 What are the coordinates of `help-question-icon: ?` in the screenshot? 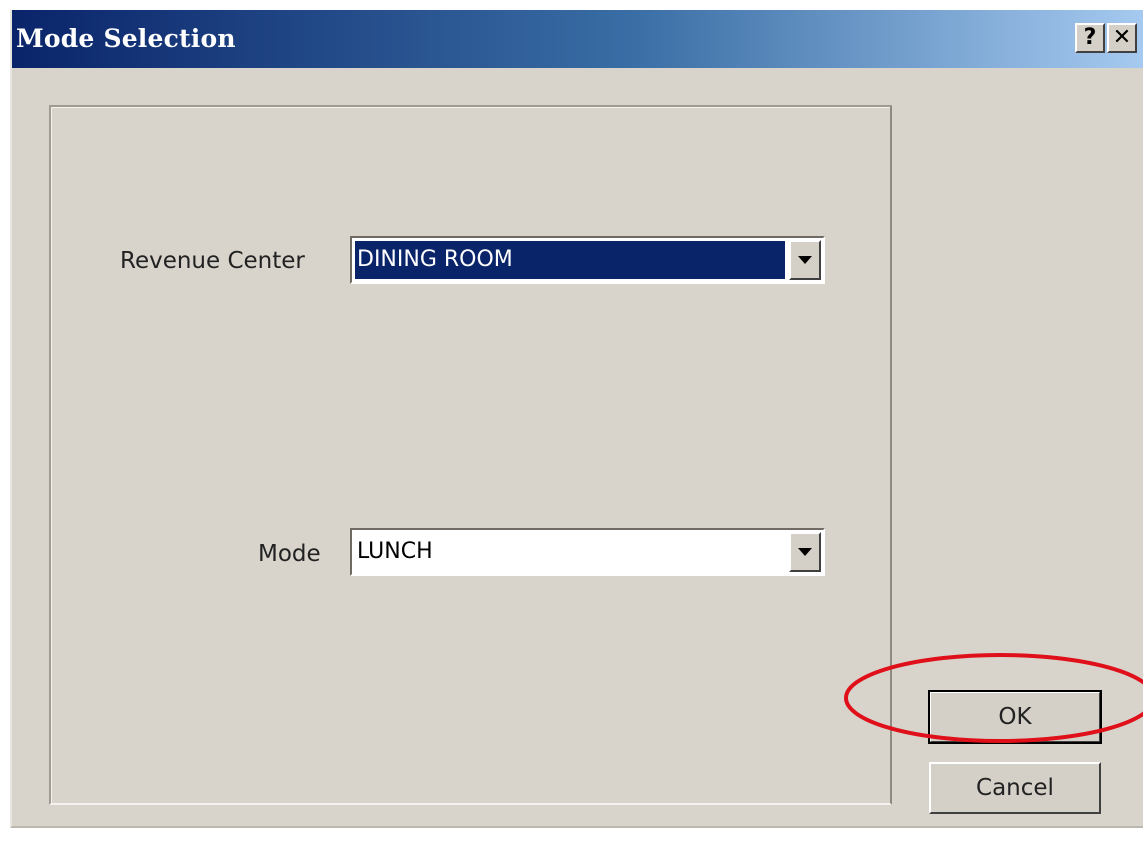 It's located at (1090, 37).